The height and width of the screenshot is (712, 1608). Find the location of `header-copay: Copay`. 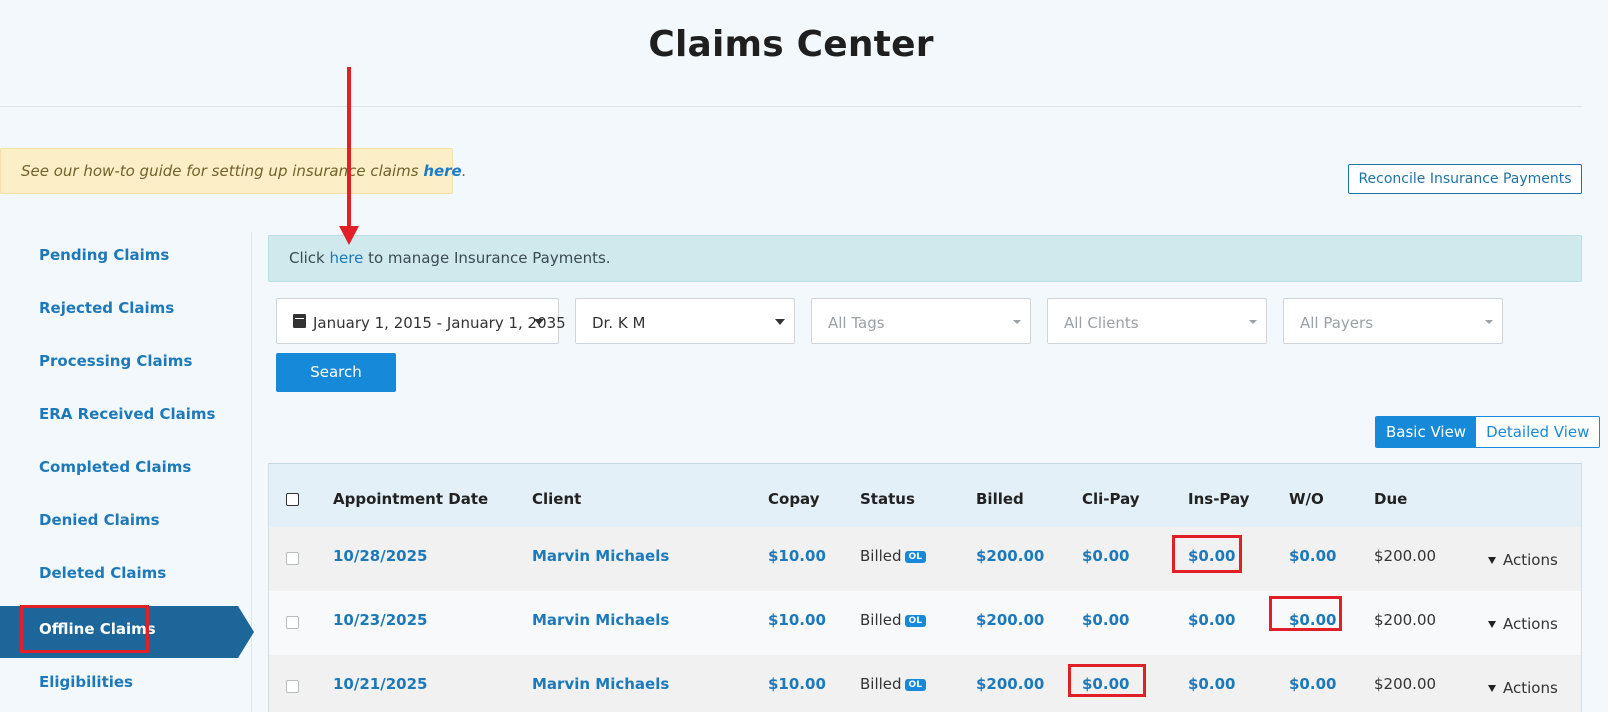

header-copay: Copay is located at coordinates (794, 499).